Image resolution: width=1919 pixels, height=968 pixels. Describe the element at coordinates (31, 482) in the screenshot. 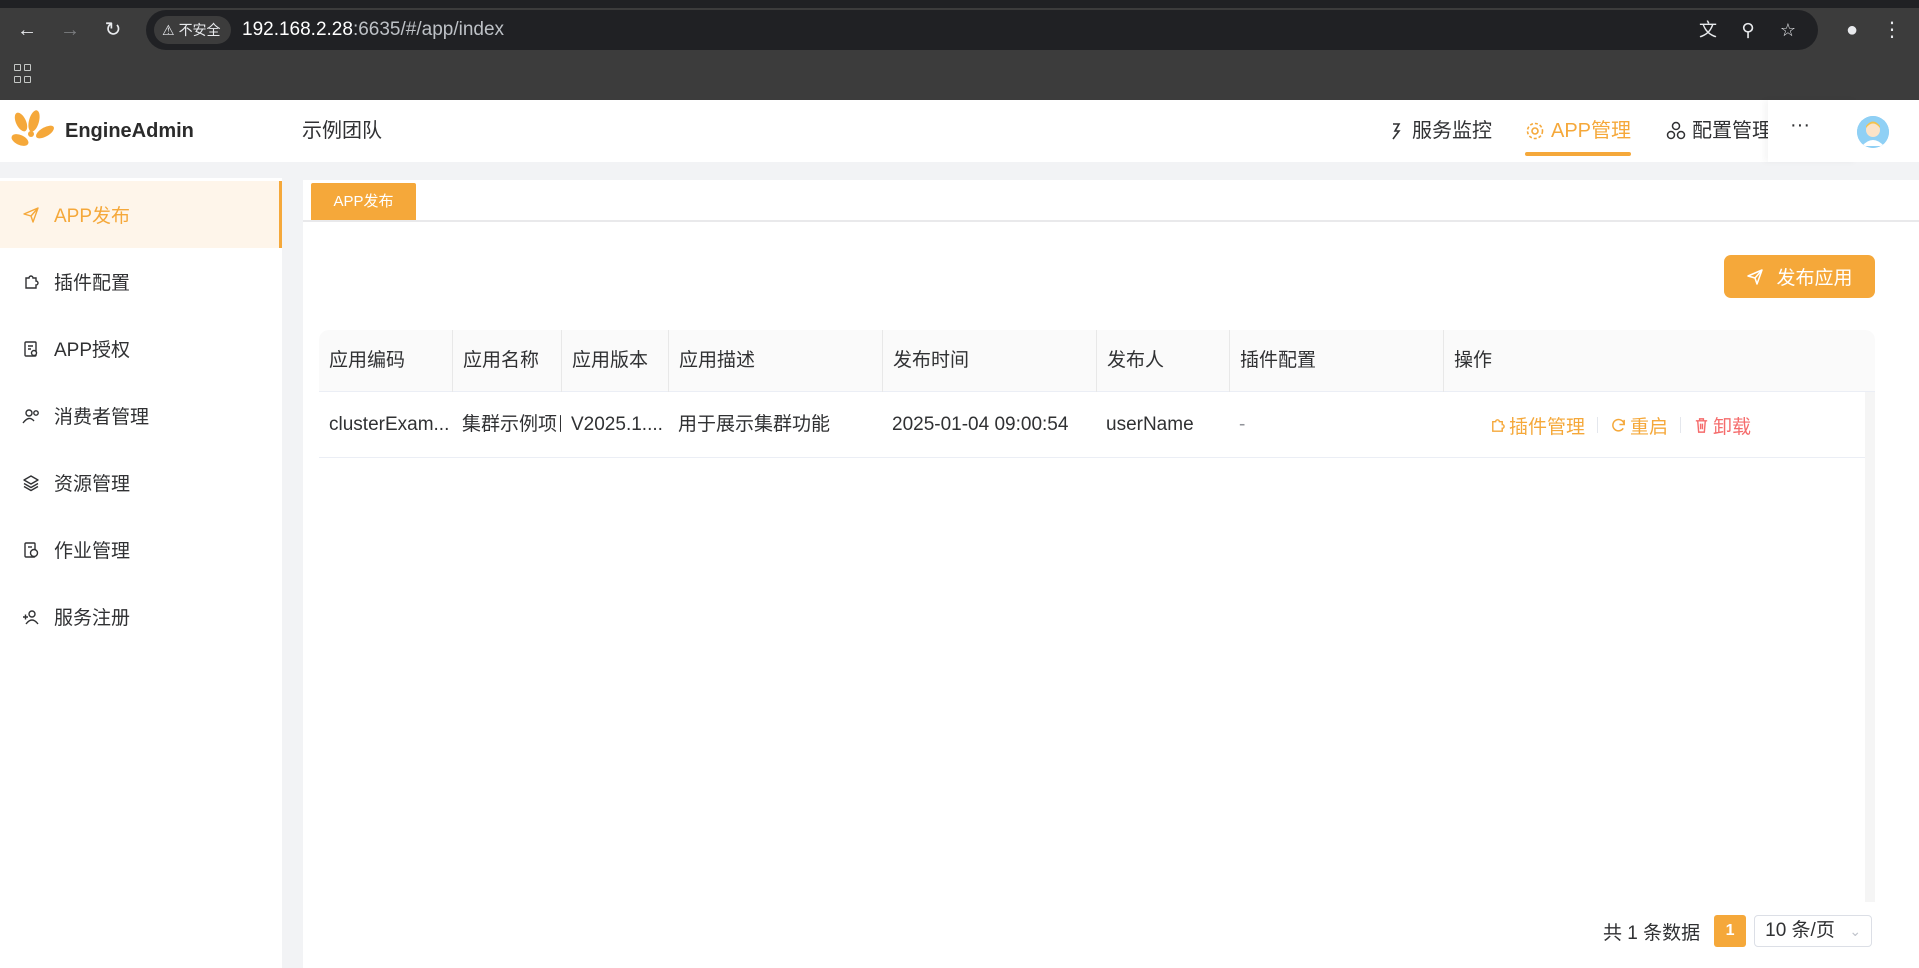

I see `layers-icon` at that location.